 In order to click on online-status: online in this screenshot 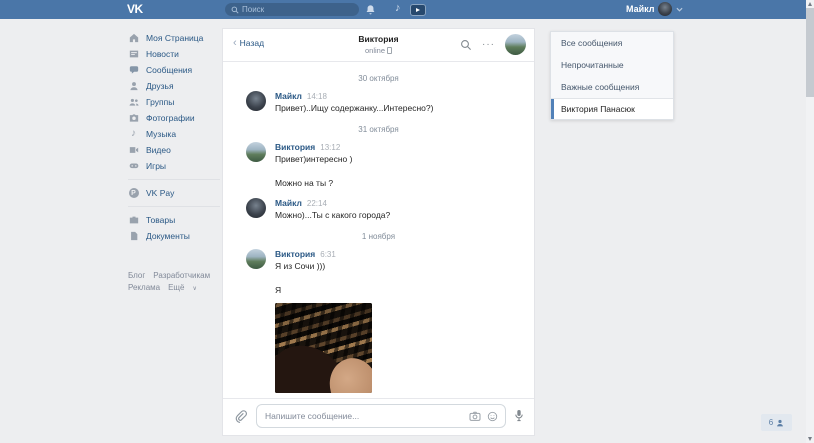, I will do `click(375, 50)`.